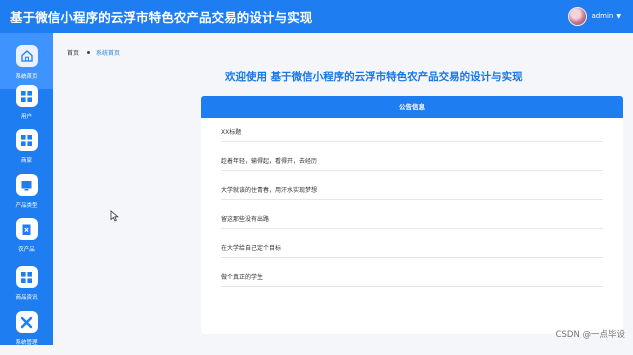  I want to click on username: admin, so click(602, 16).